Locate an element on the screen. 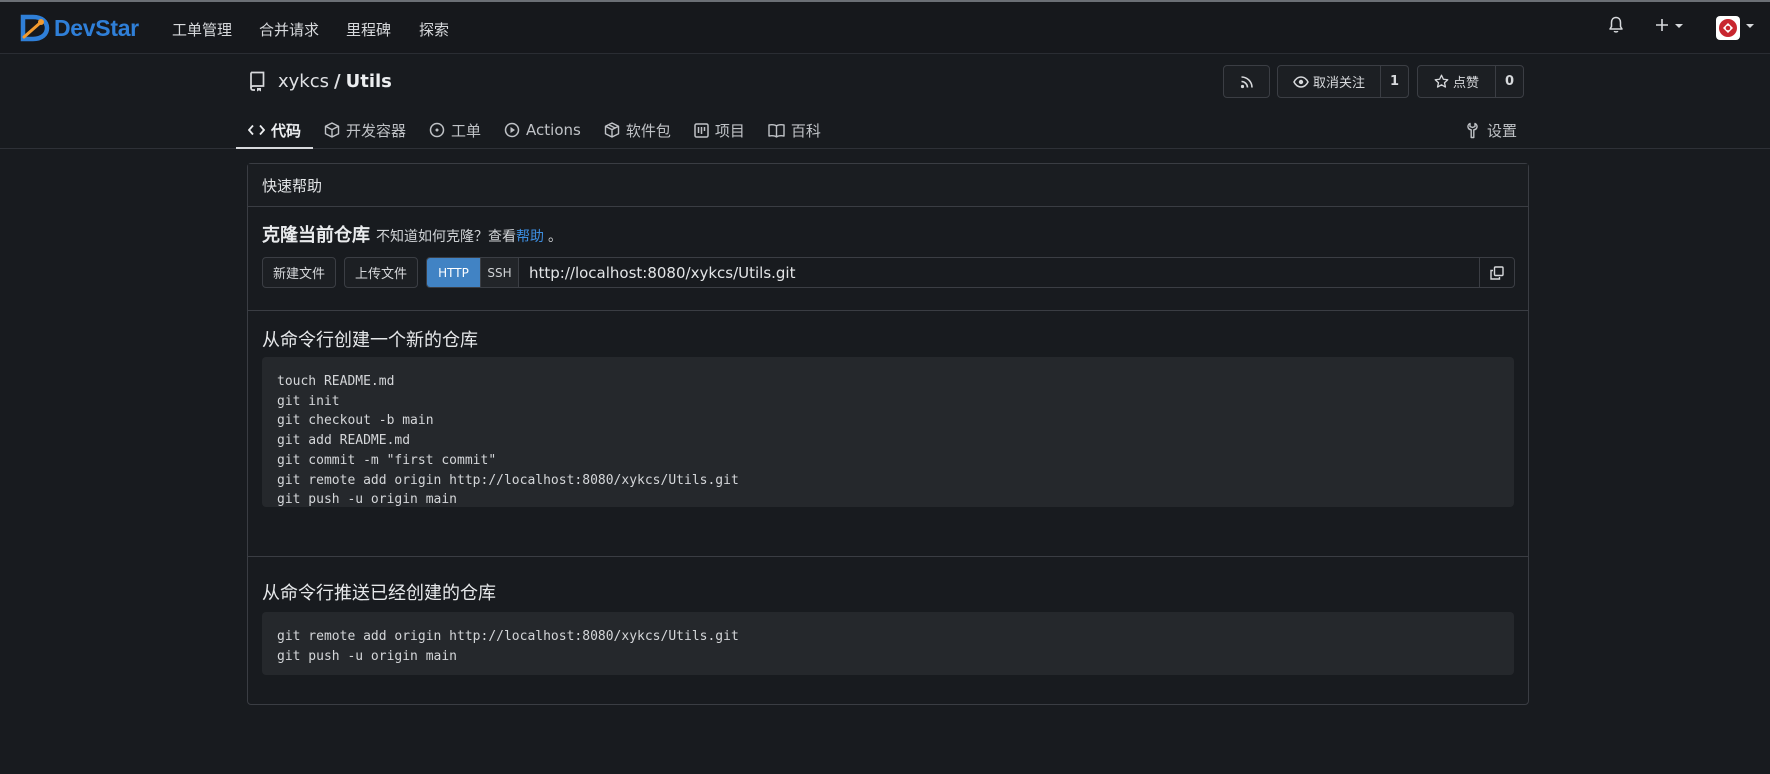 This screenshot has height=774, width=1770. user-avatar is located at coordinates (1728, 28).